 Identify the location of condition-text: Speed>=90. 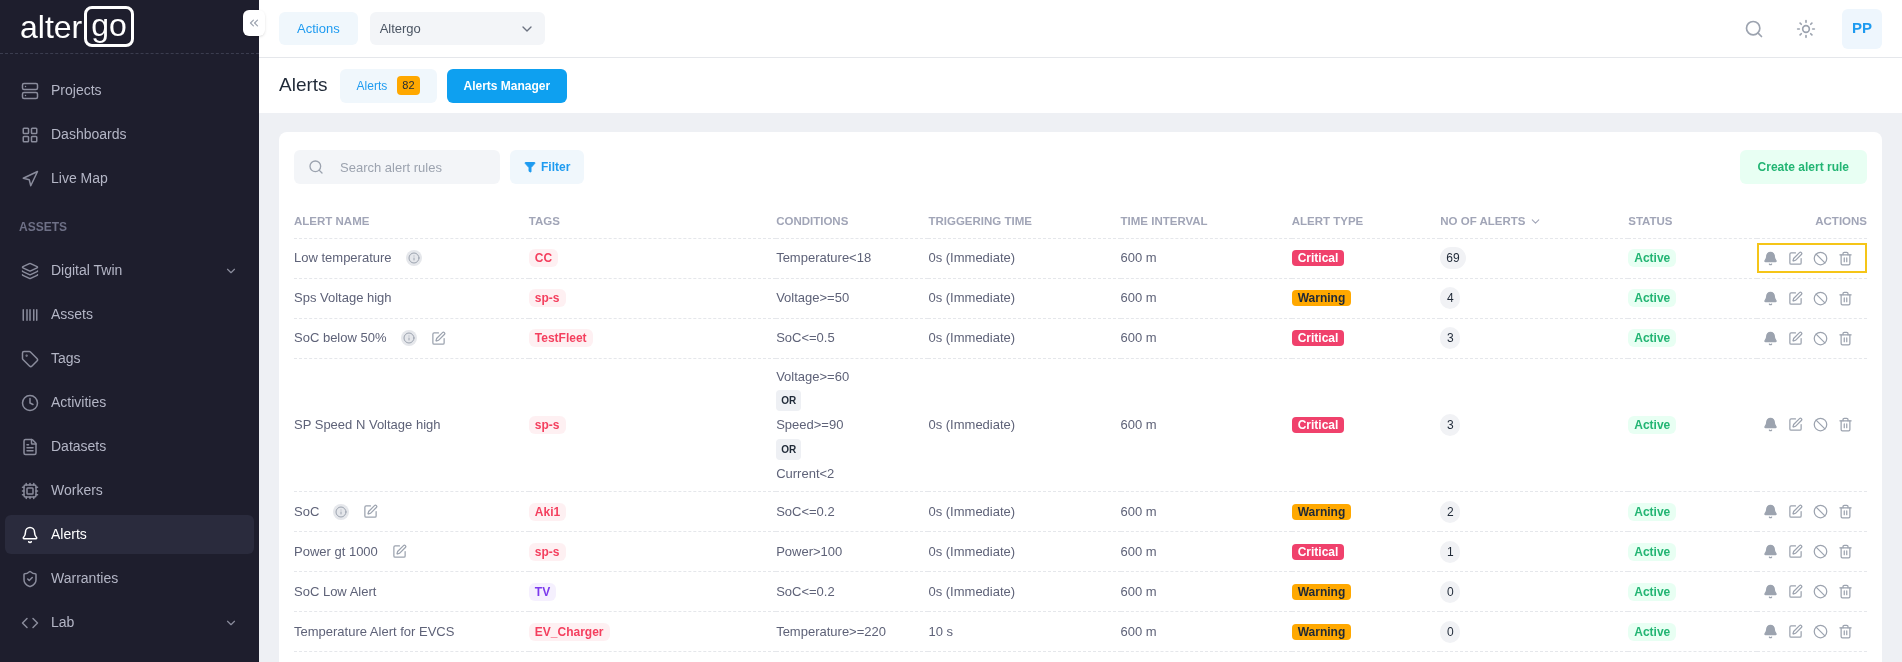
(810, 425).